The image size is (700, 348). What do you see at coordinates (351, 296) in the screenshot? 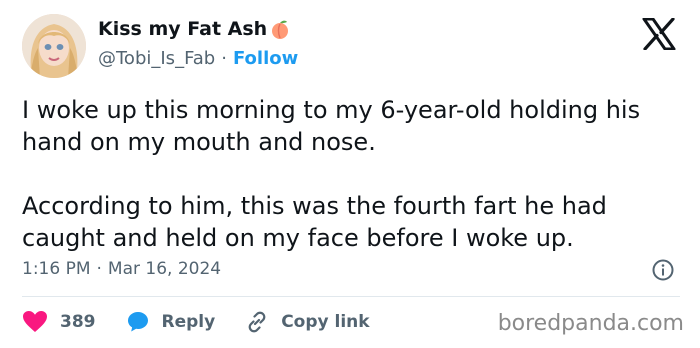
I see `divider` at bounding box center [351, 296].